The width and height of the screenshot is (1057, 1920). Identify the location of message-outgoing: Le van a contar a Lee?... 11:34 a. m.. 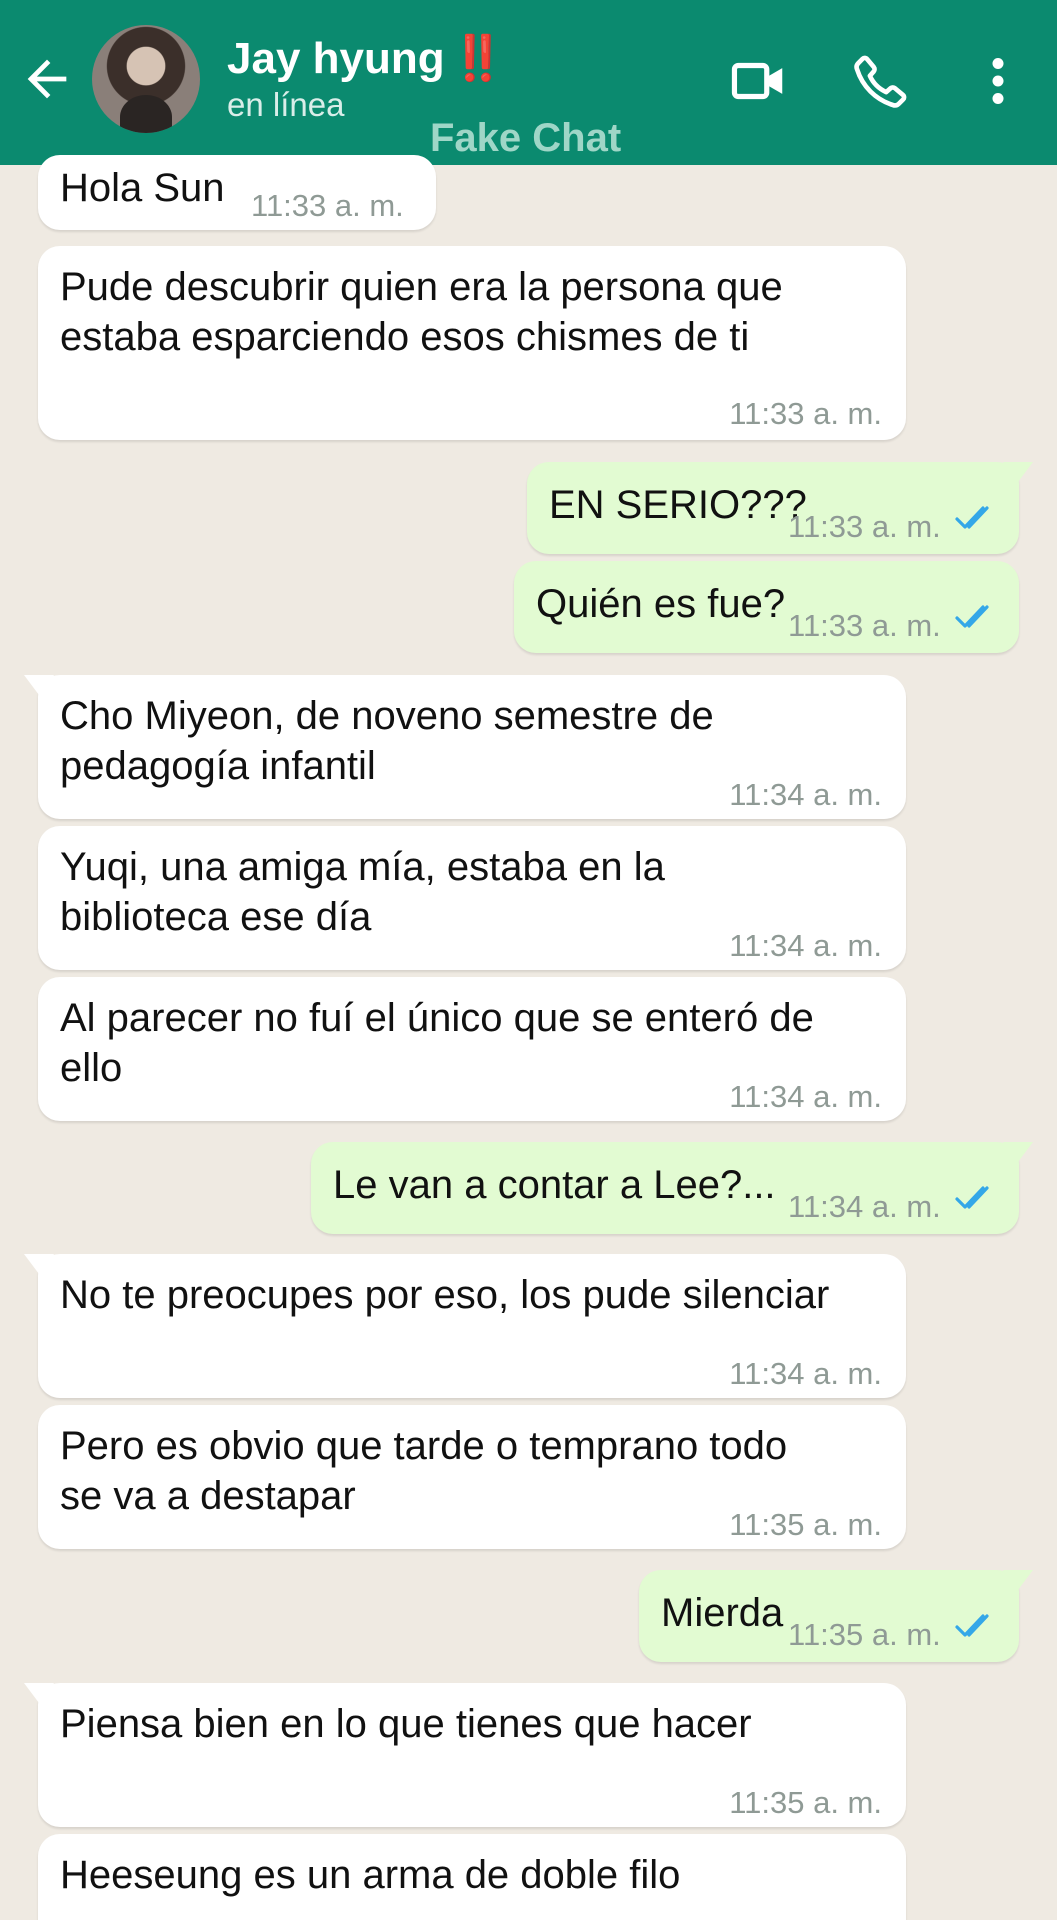
(672, 1188).